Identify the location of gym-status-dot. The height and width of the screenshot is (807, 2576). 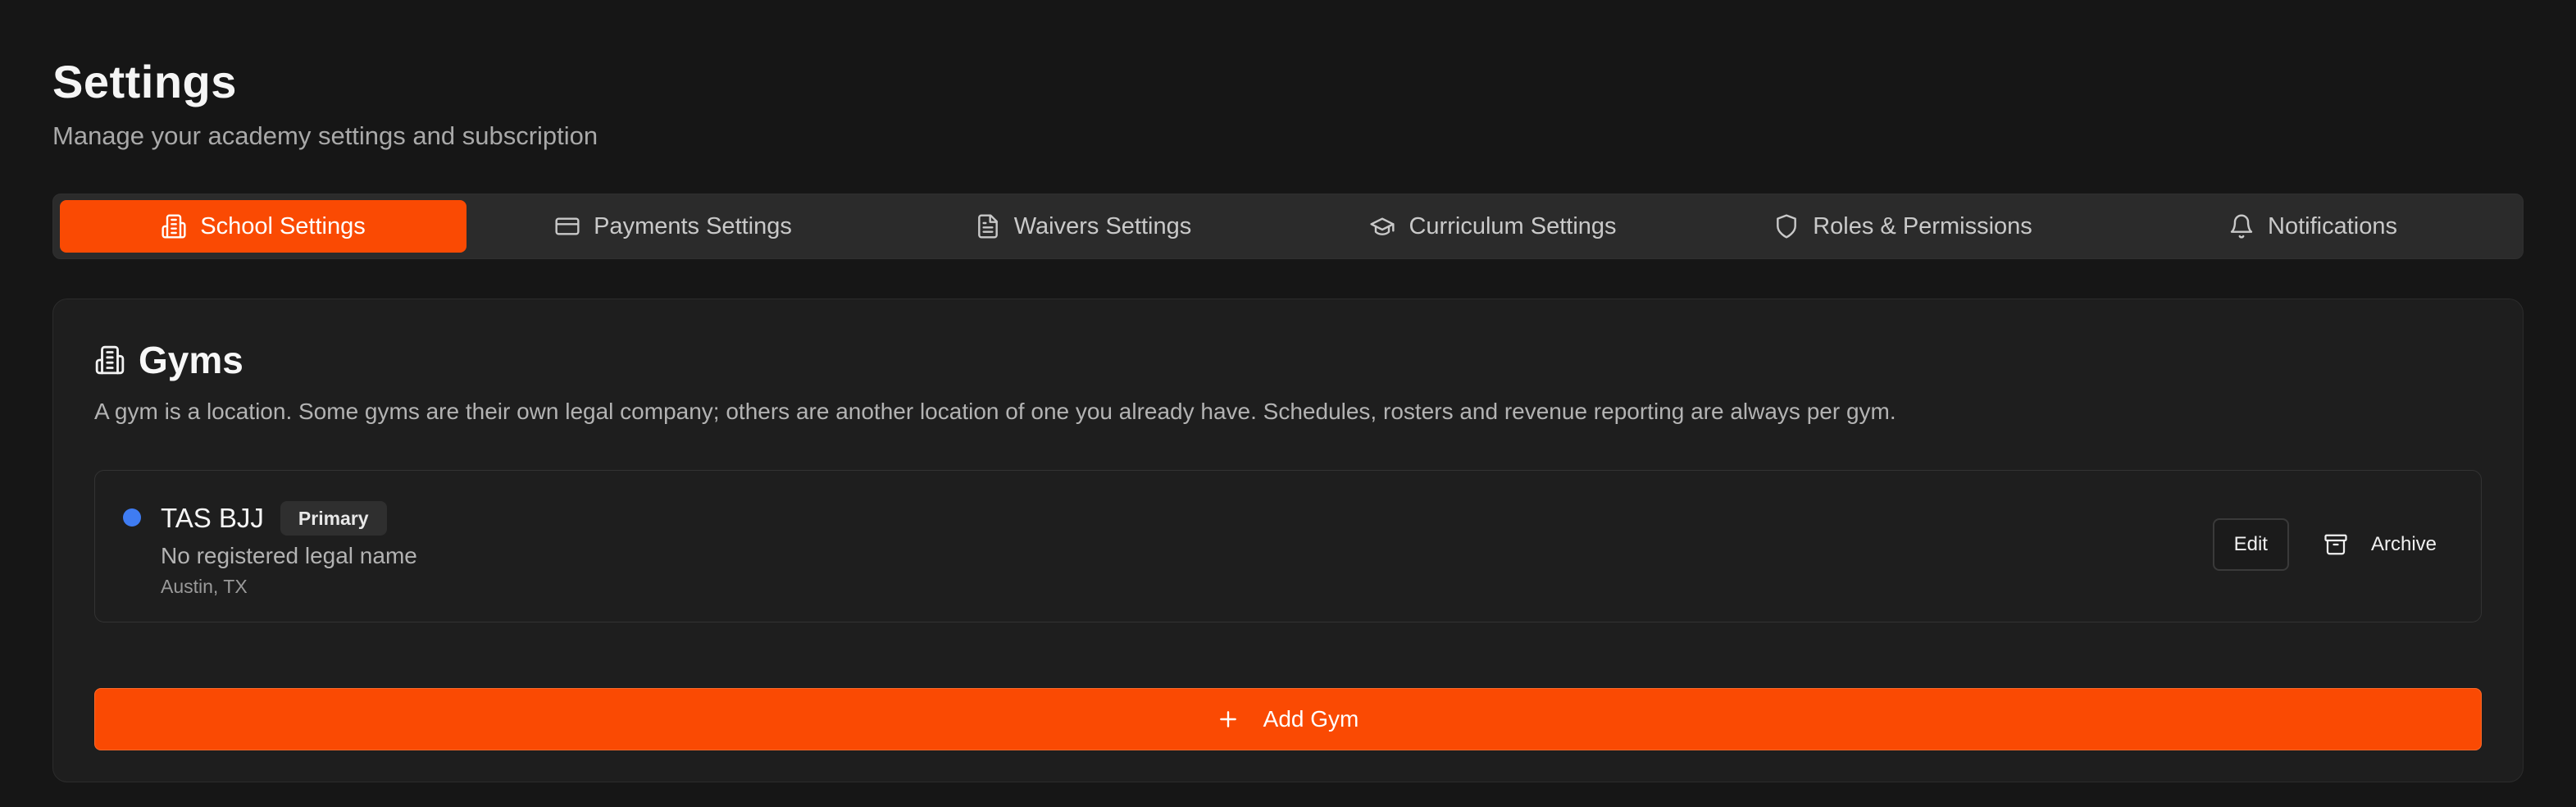
(132, 517).